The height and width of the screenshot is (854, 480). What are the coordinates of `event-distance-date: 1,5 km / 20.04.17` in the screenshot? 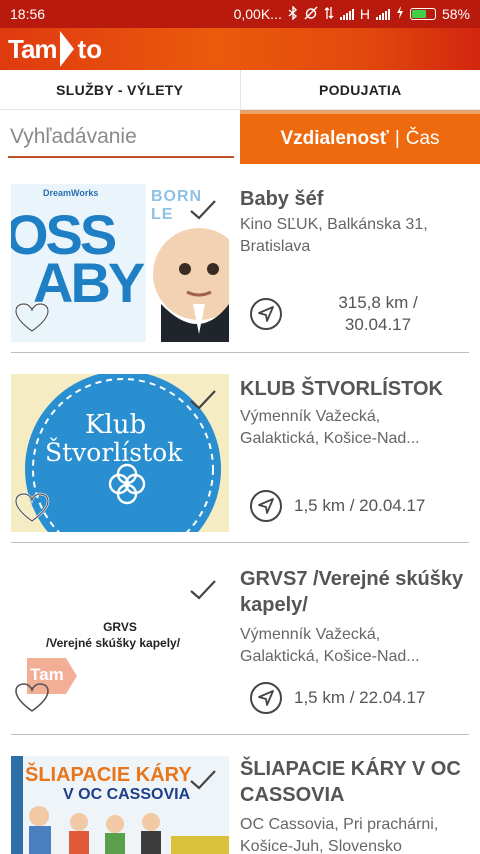 It's located at (360, 505).